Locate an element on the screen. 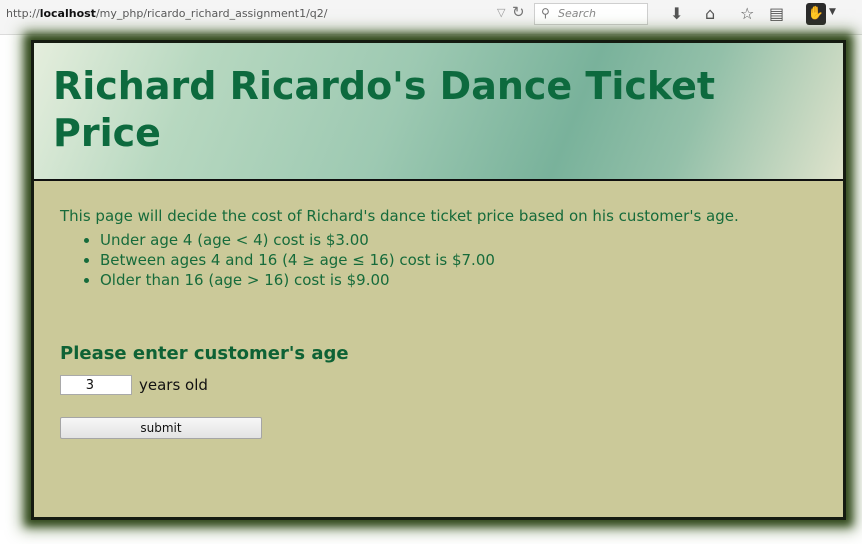 The height and width of the screenshot is (544, 862). form-heading: Please enter customer's age is located at coordinates (204, 353).